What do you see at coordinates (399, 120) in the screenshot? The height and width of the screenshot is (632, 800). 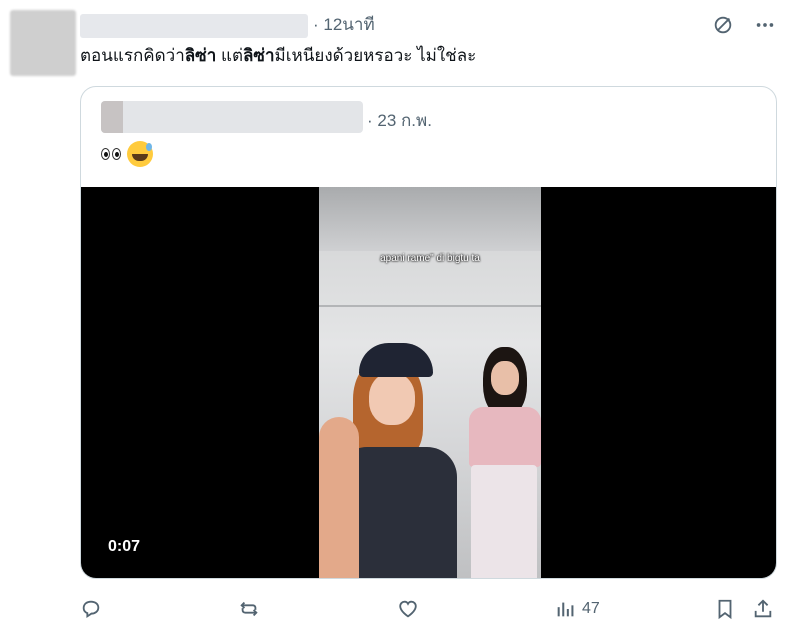 I see `quoted-post-timestamp: · 23 ก.พ.` at bounding box center [399, 120].